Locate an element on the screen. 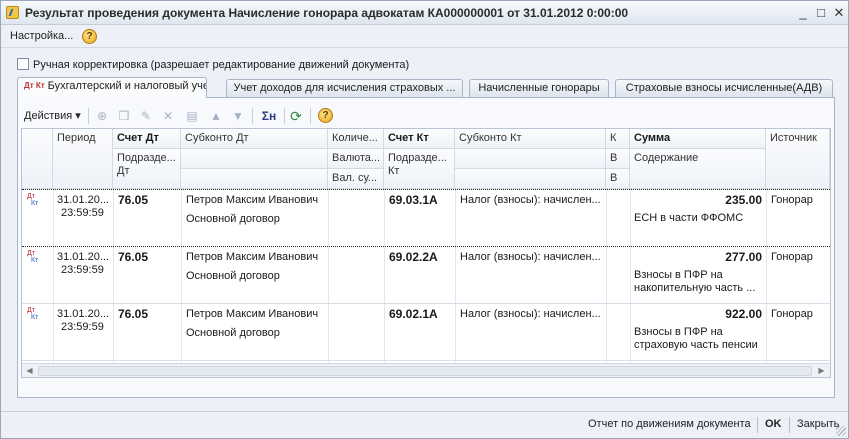 This screenshot has height=439, width=849. close-window-button: ✕ is located at coordinates (839, 13).